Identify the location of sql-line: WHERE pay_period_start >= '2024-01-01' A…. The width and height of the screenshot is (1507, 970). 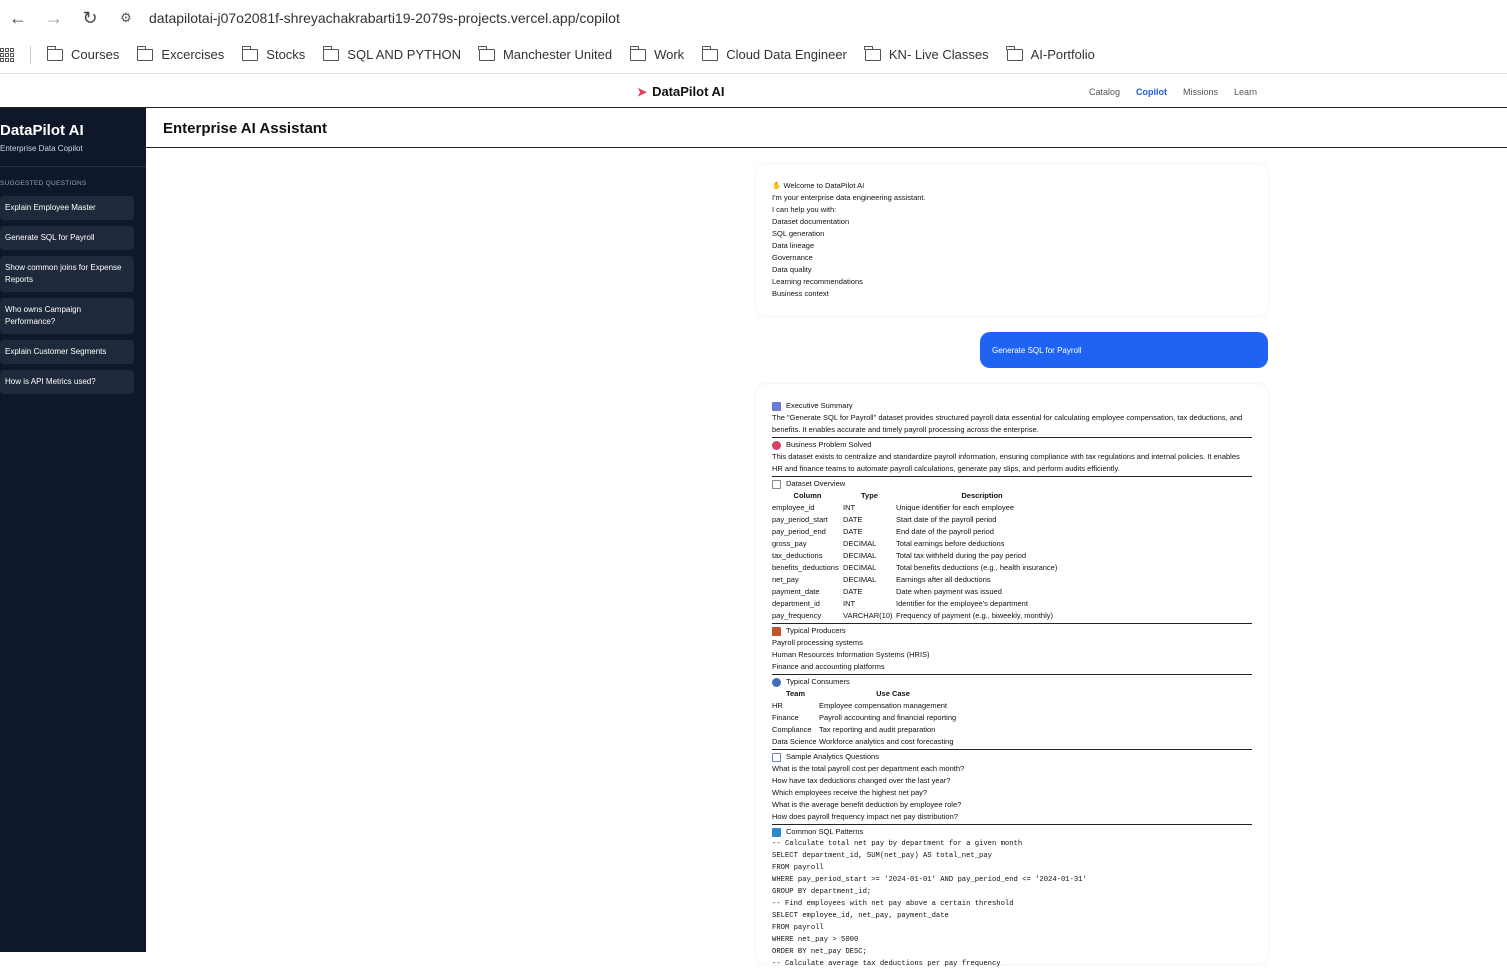
(929, 880).